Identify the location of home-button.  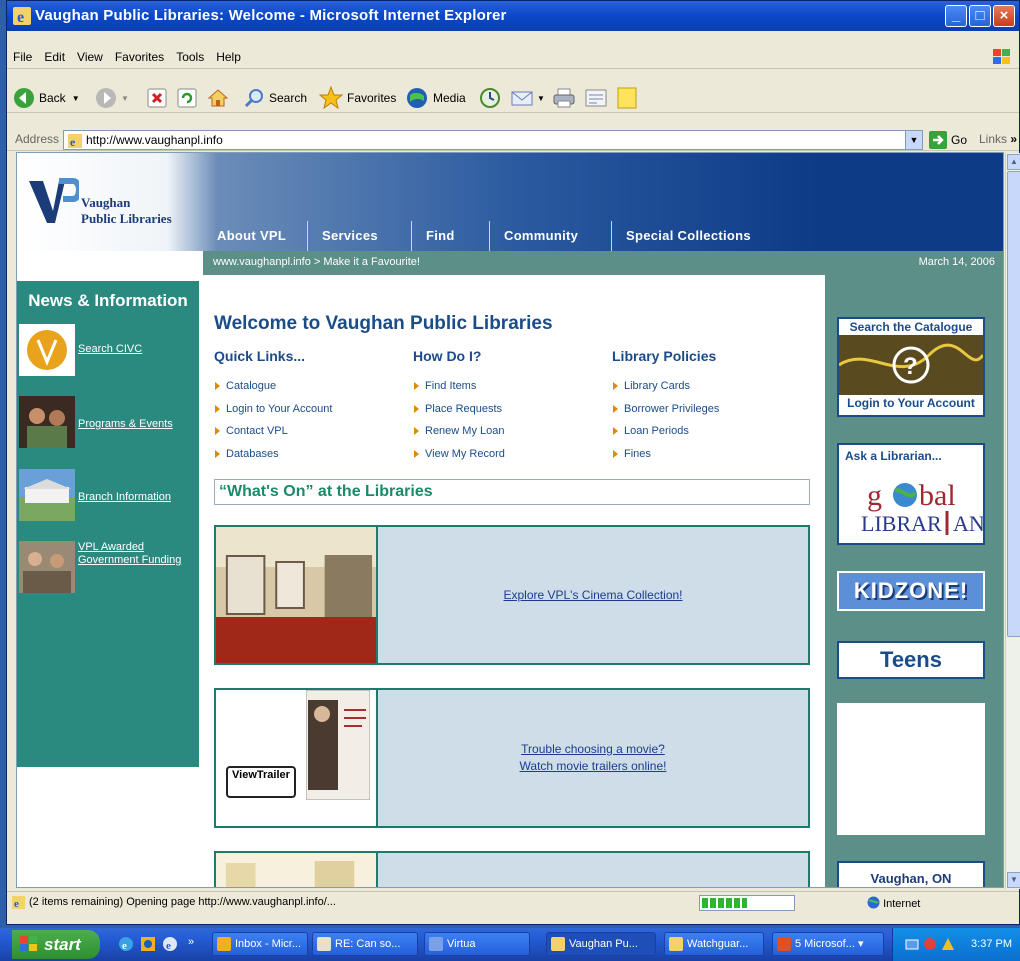
(220, 98).